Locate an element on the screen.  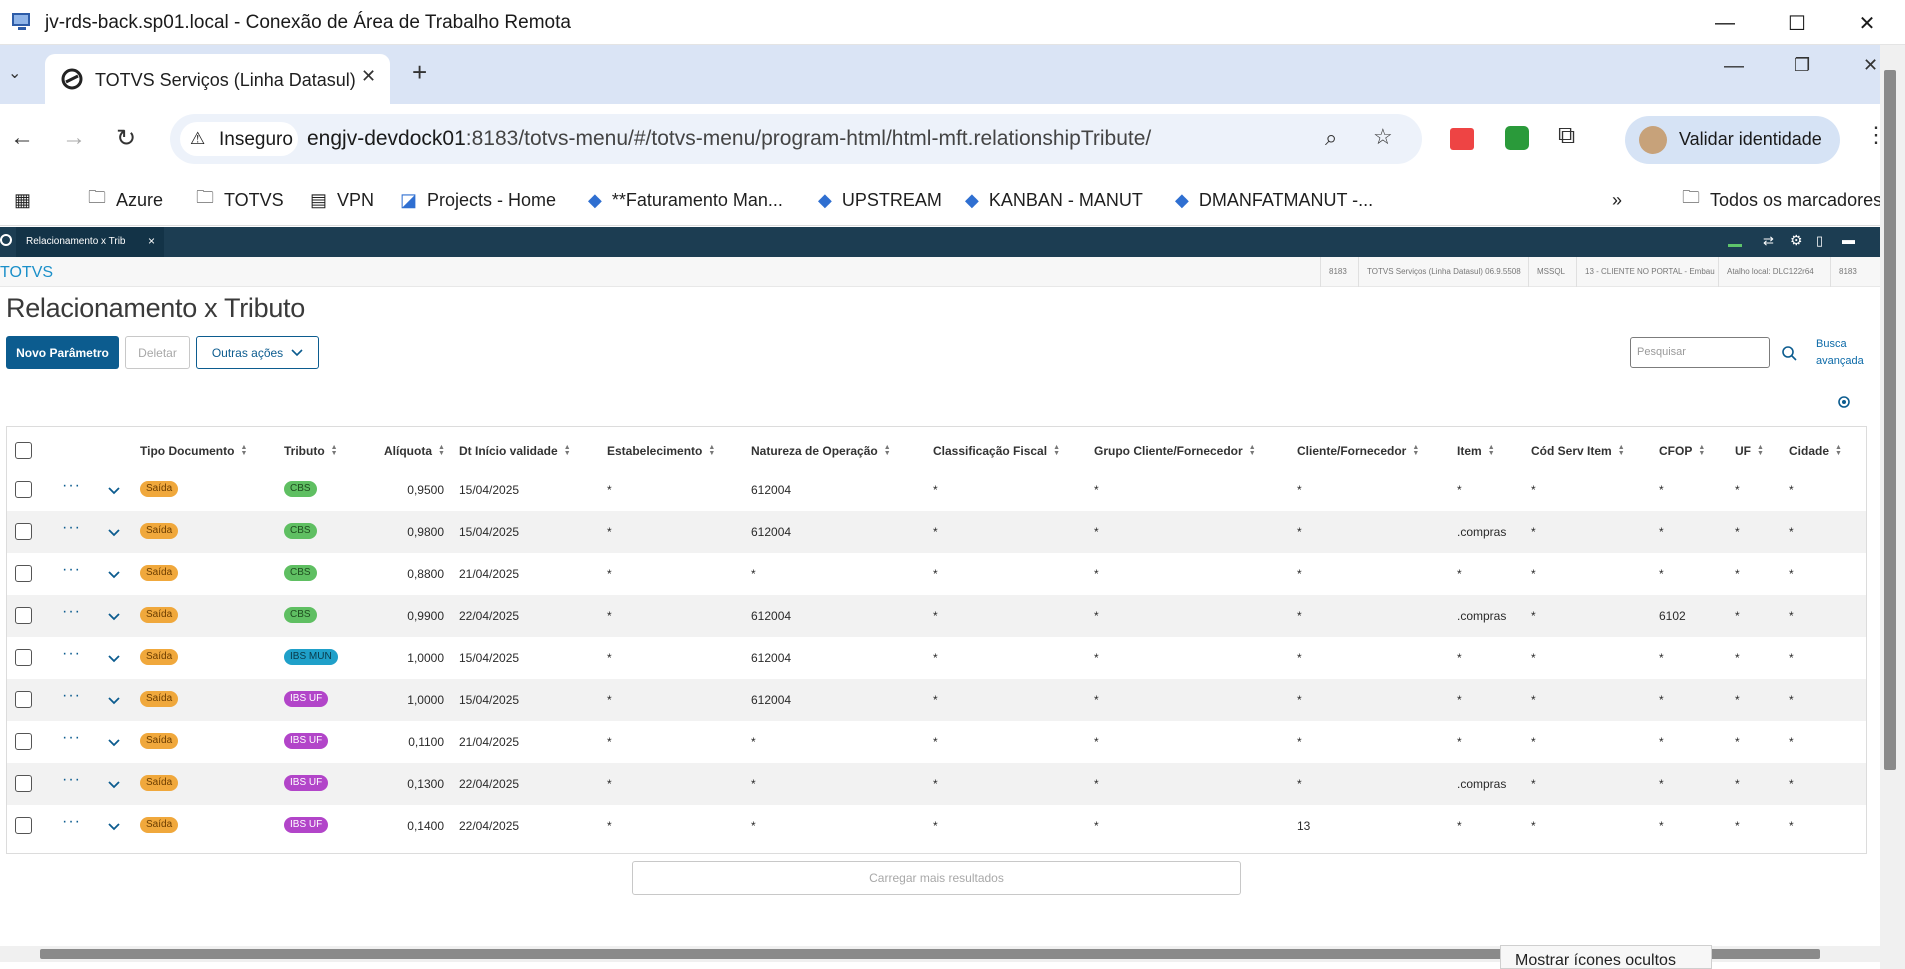
money-extension-icon is located at coordinates (1517, 138).